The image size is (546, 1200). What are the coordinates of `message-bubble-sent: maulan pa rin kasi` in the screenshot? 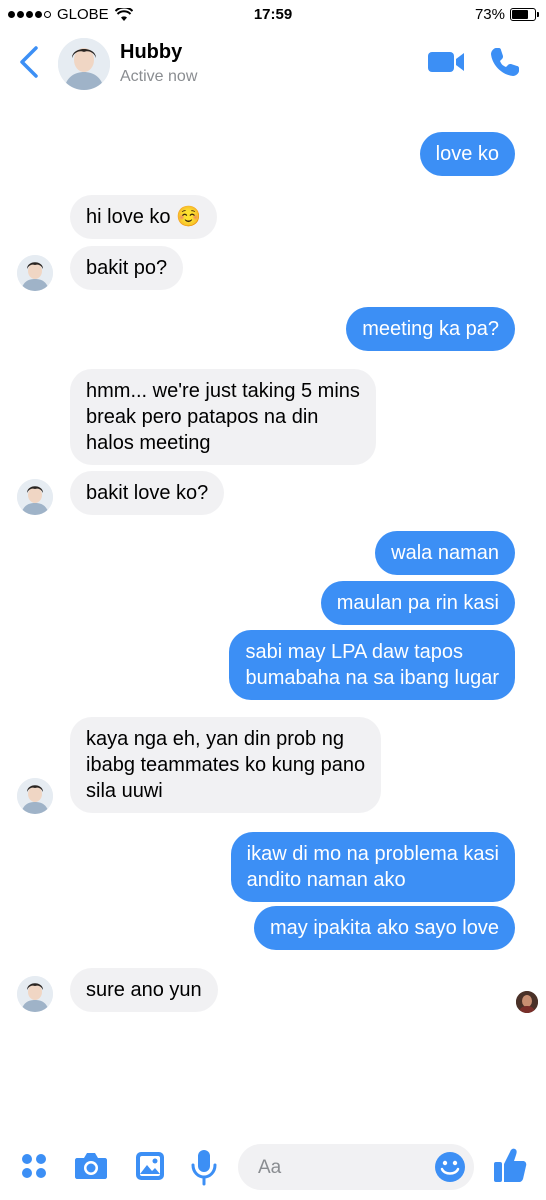 It's located at (417, 603).